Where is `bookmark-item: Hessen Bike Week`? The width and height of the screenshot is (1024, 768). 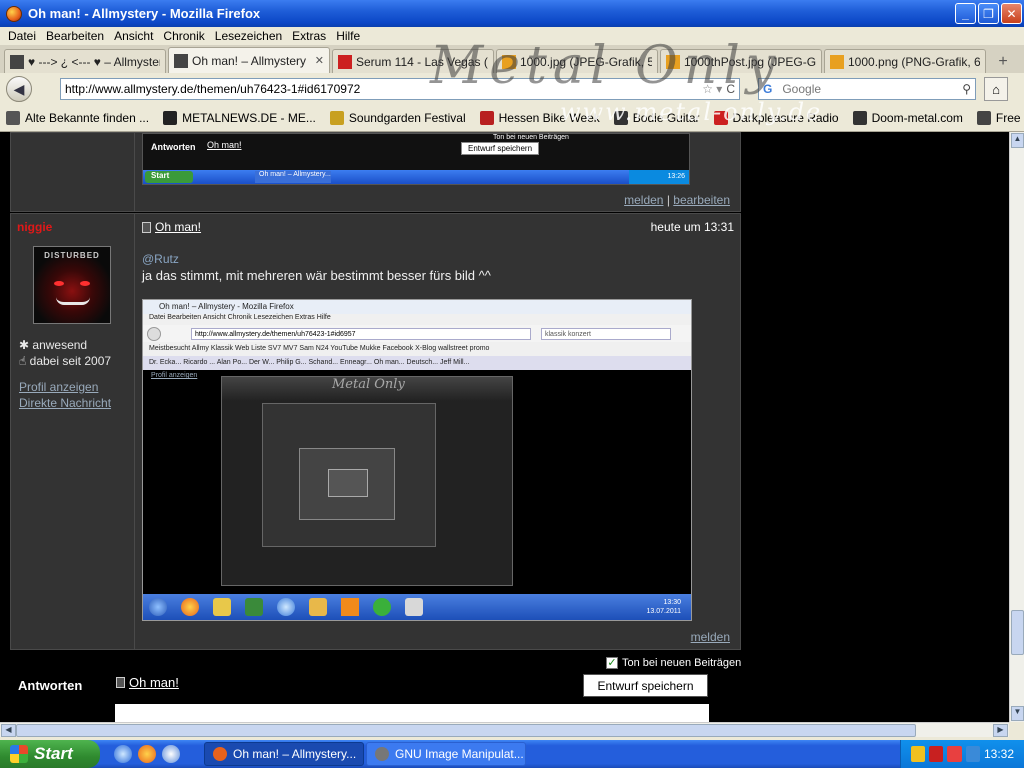
bookmark-item: Hessen Bike Week is located at coordinates (539, 118).